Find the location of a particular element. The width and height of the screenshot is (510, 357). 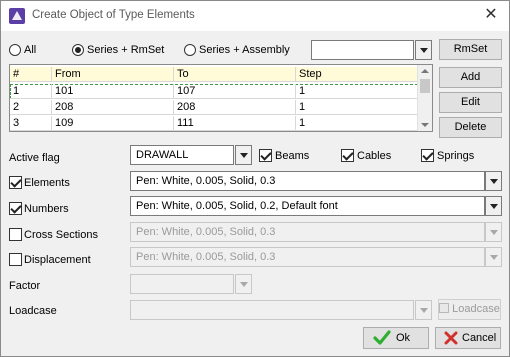

factor-dropdown-icon is located at coordinates (243, 284).